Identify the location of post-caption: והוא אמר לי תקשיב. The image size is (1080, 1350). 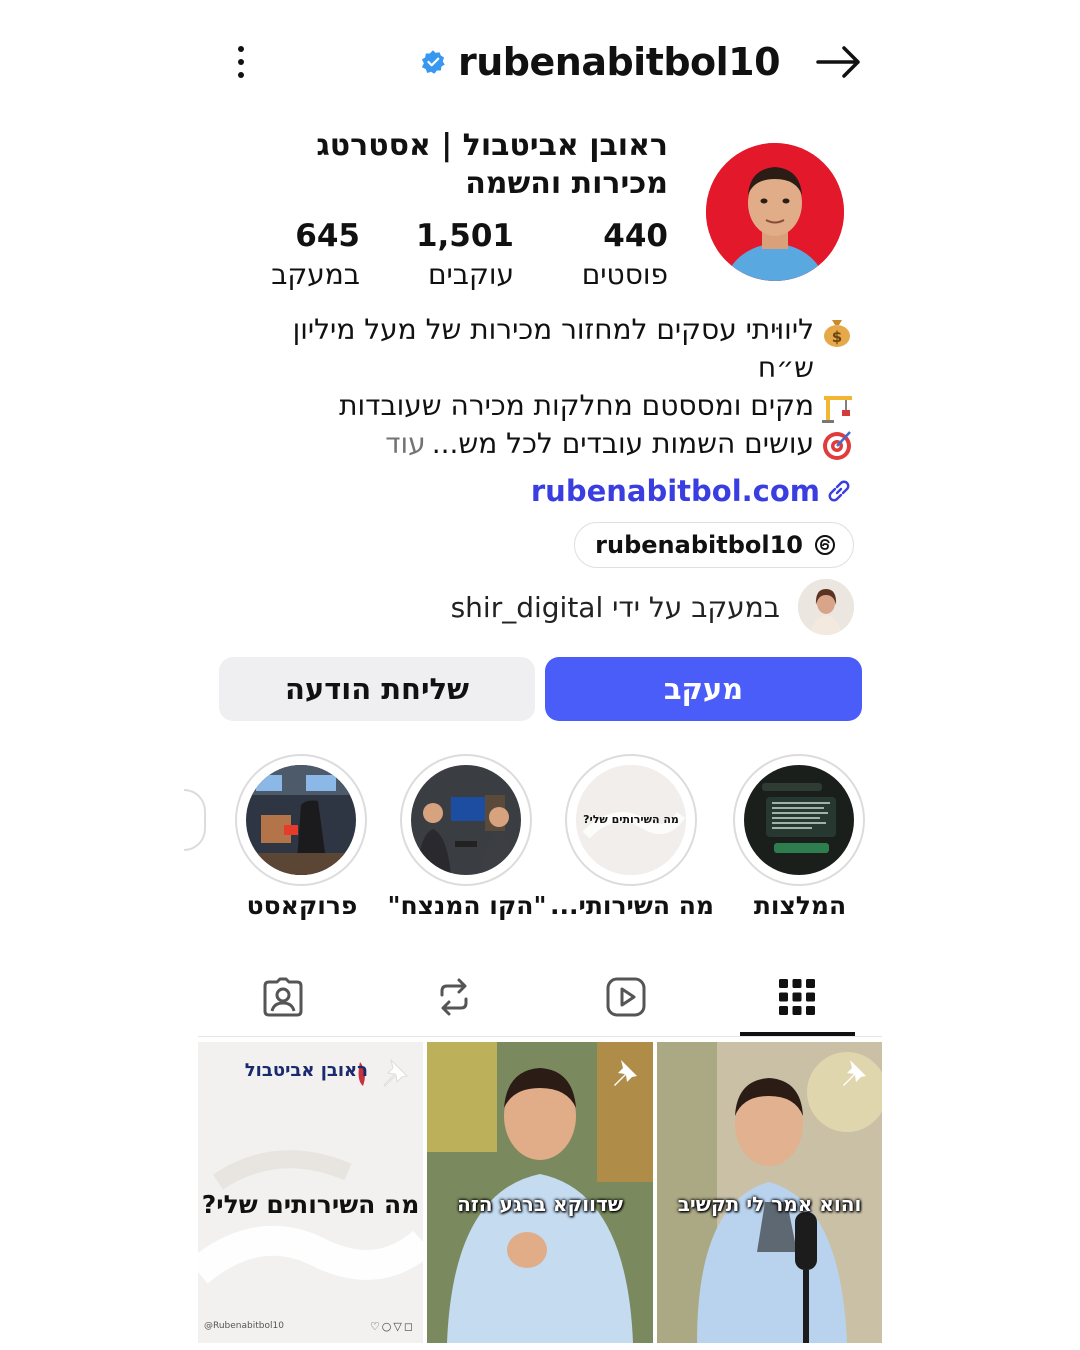
(769, 1204).